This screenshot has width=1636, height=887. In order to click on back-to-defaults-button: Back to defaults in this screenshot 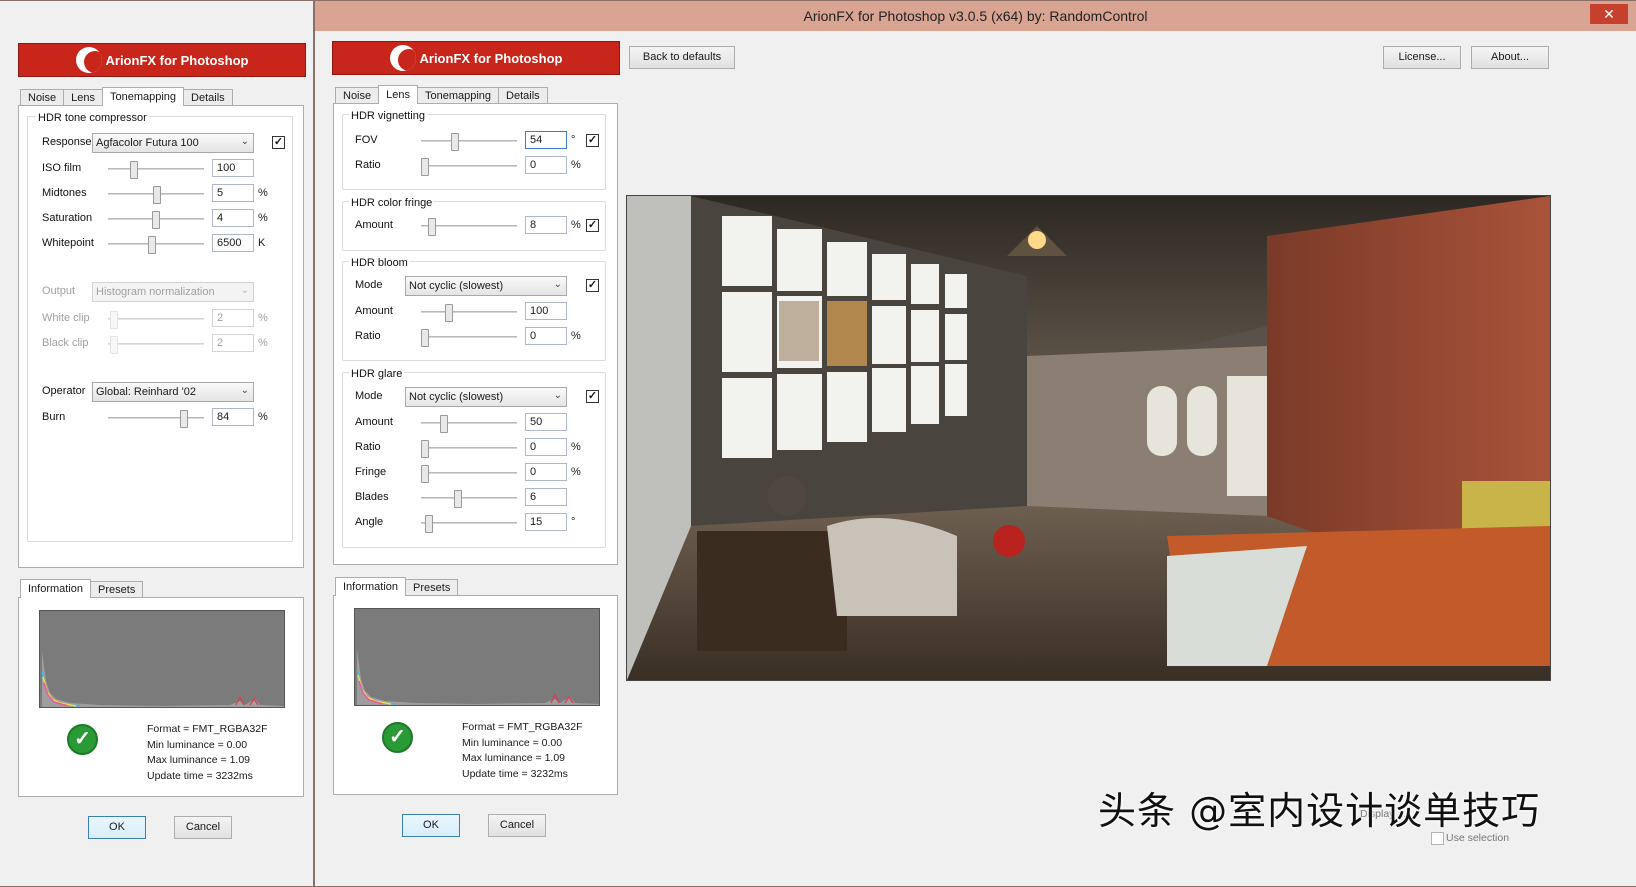, I will do `click(682, 57)`.